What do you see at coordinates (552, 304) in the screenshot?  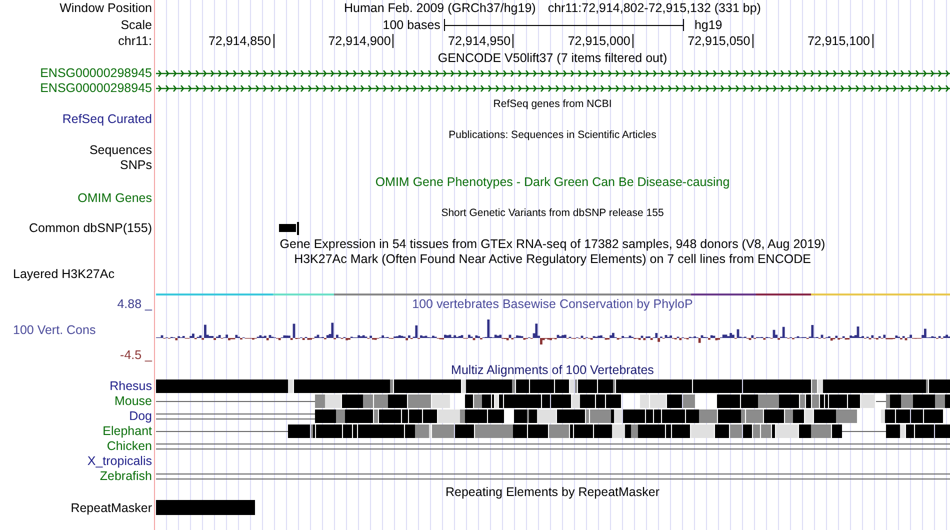 I see `track-title: 100 vertebrates Basewise Conservation by PhyloP` at bounding box center [552, 304].